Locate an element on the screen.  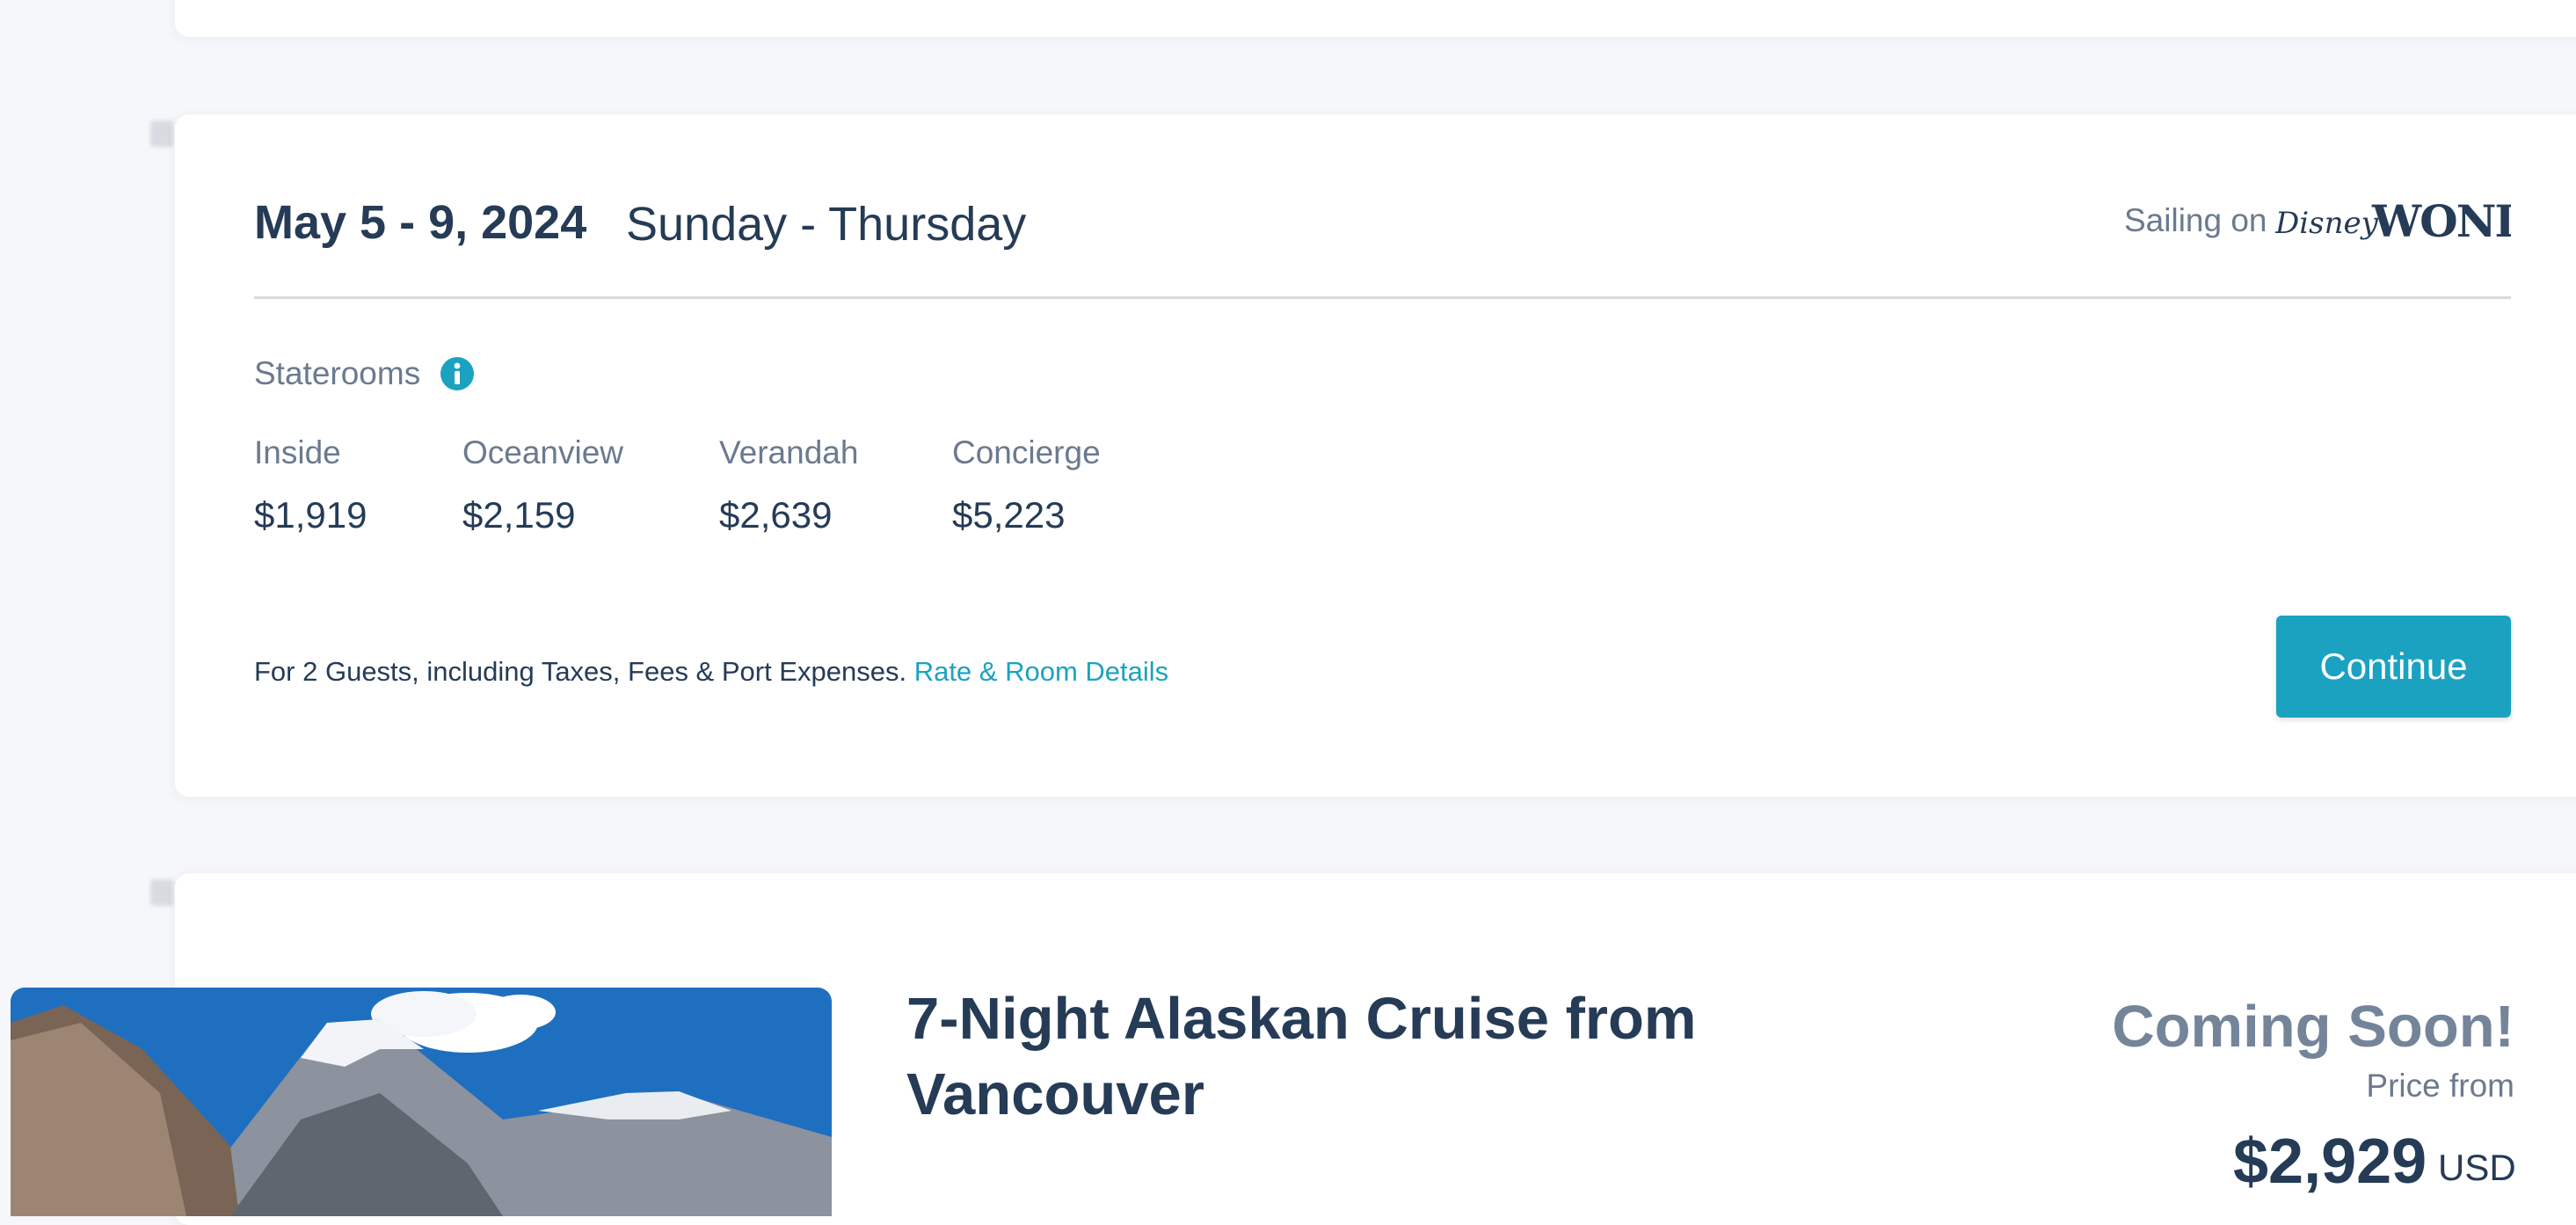
previous-sailing-card is located at coordinates (1375, 18).